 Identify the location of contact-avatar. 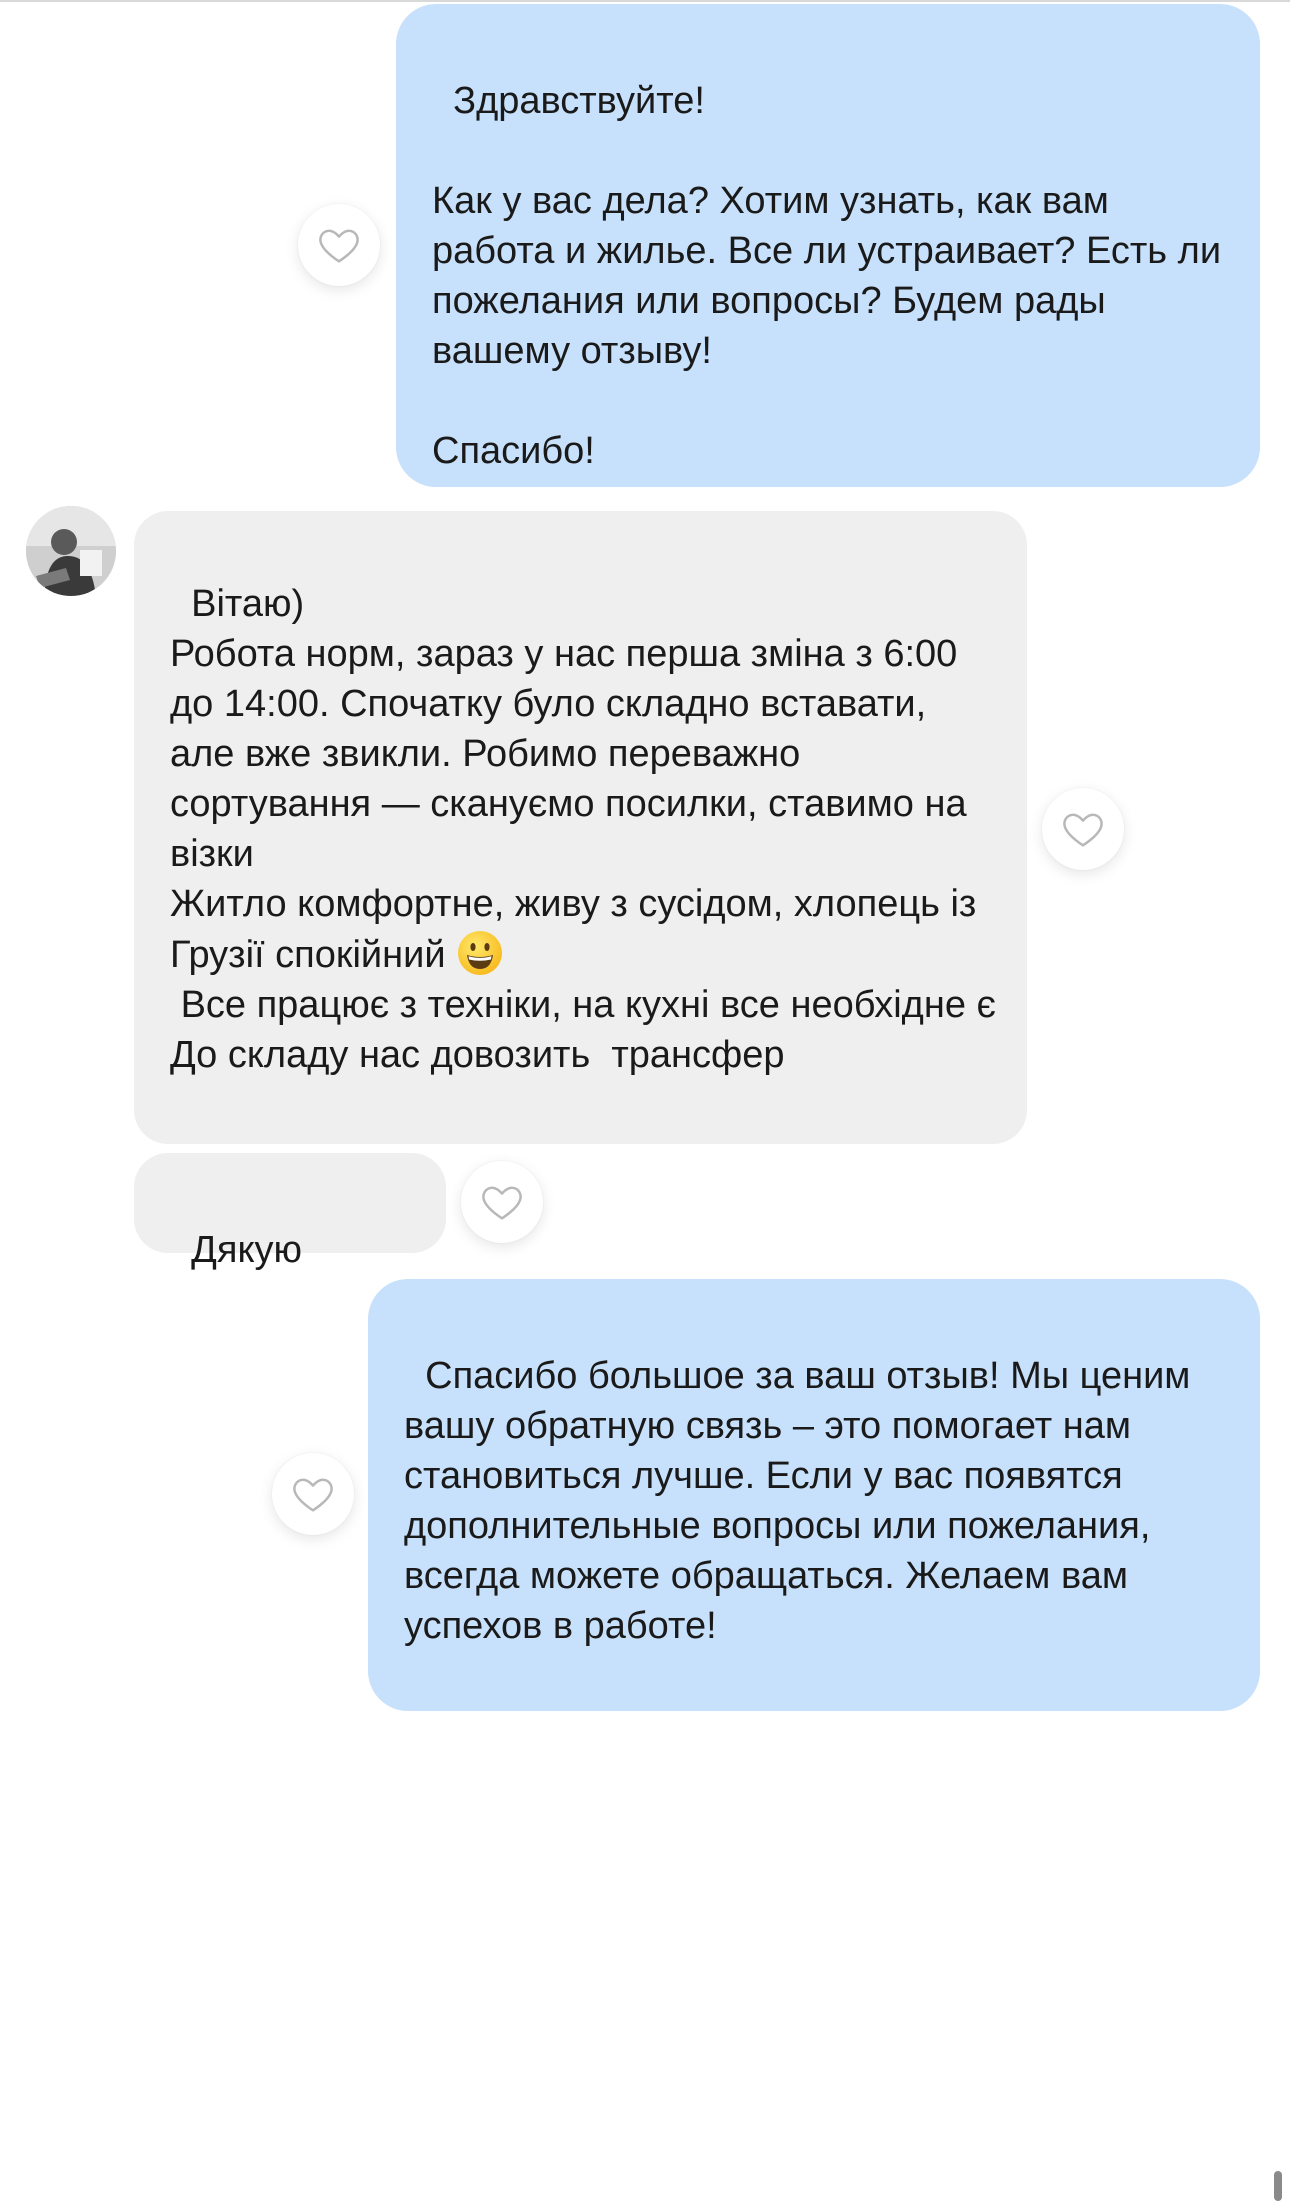
(71, 551).